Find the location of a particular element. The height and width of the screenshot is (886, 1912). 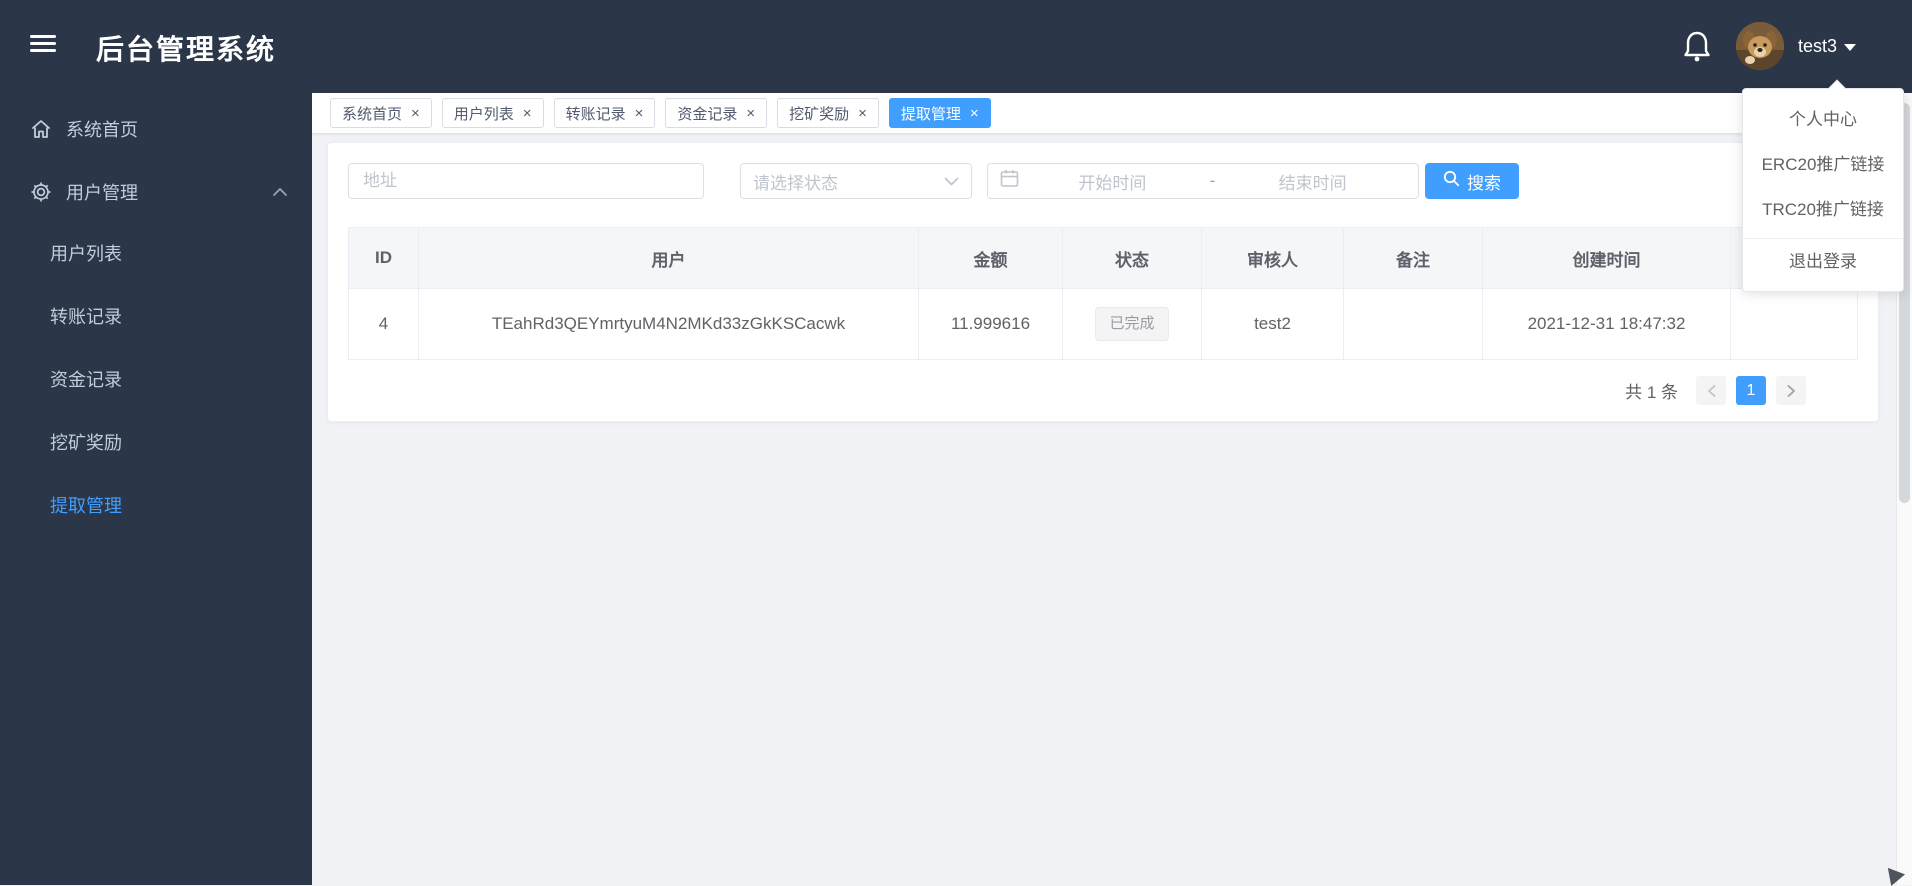

col-header-amount: 金额 is located at coordinates (991, 258).